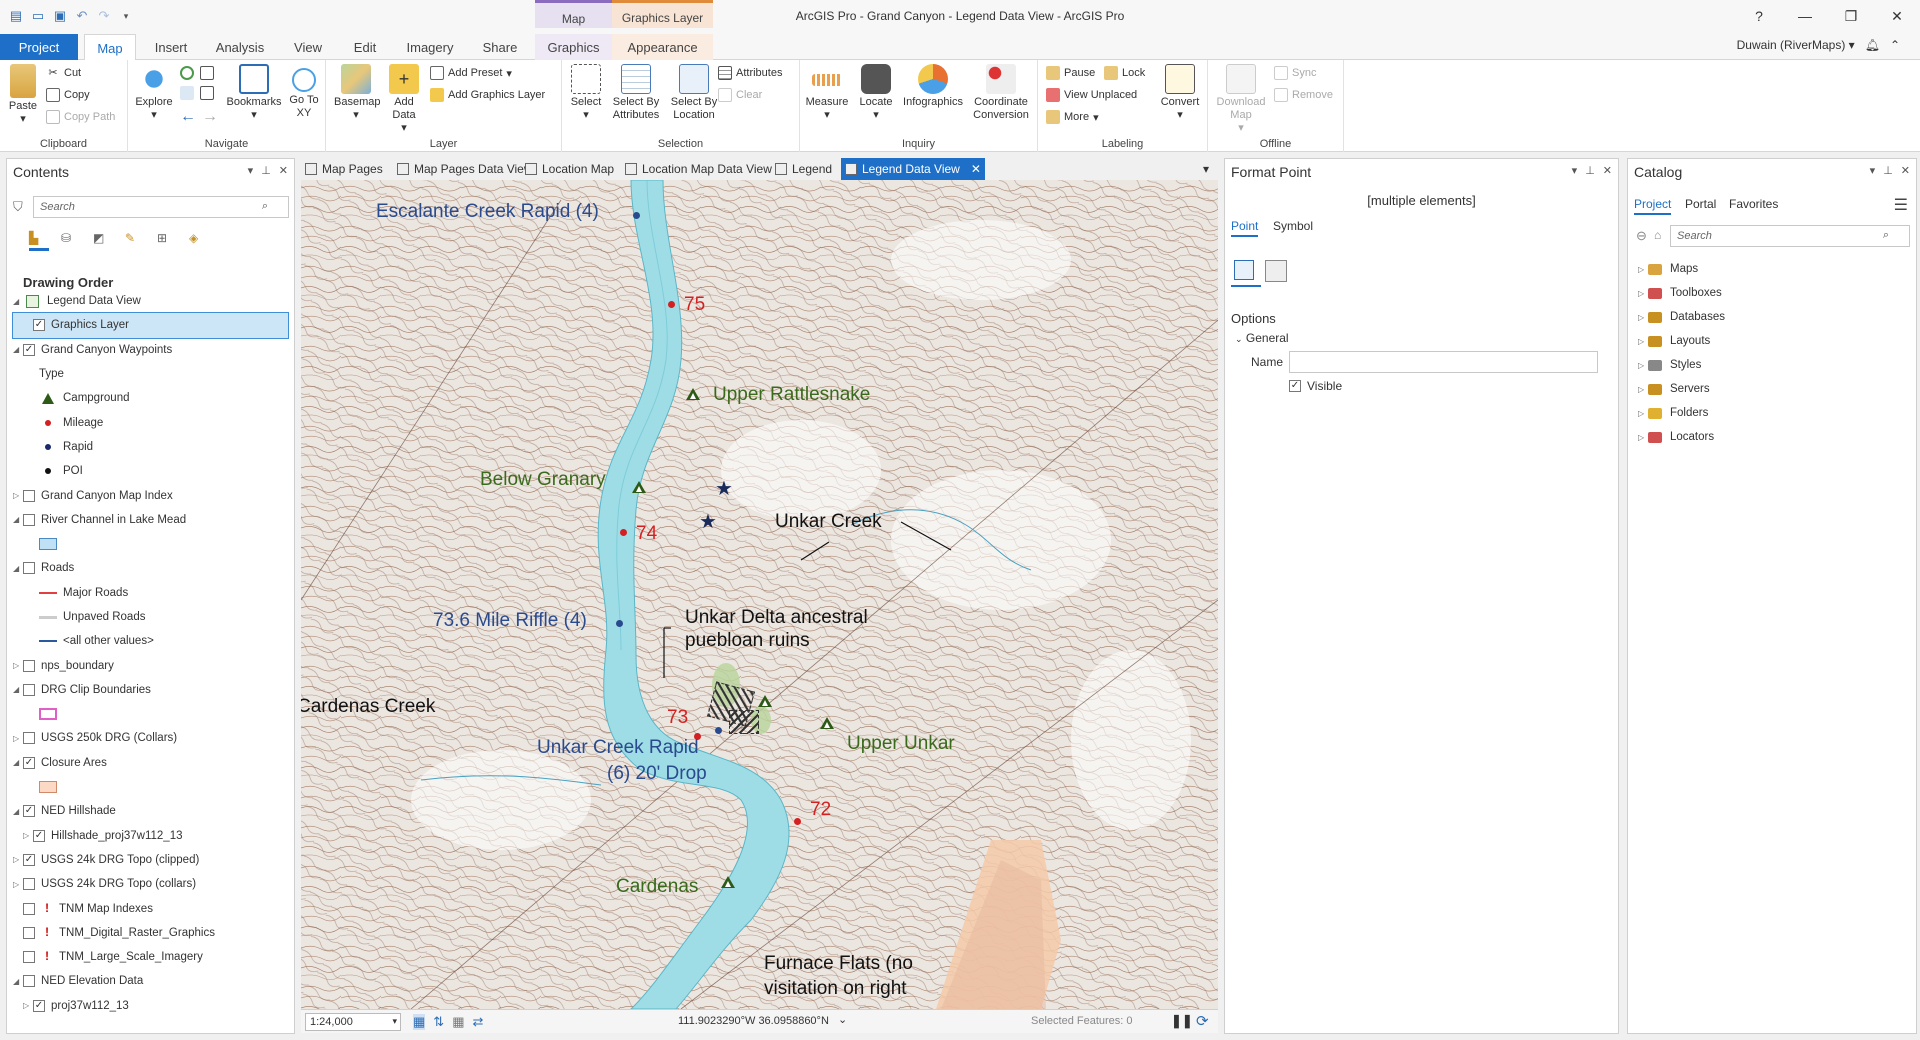 This screenshot has width=1920, height=1040. Describe the element at coordinates (419, 1022) in the screenshot. I see `grid-icon: ▦` at that location.